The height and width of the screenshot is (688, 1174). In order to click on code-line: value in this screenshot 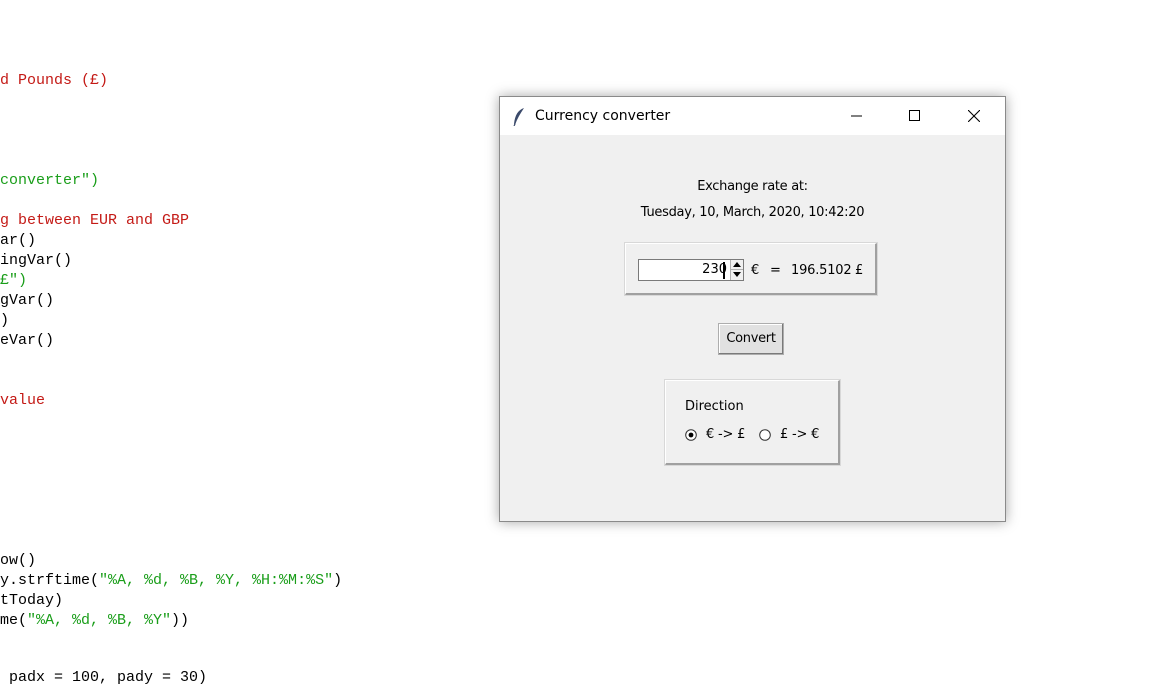, I will do `click(23, 400)`.